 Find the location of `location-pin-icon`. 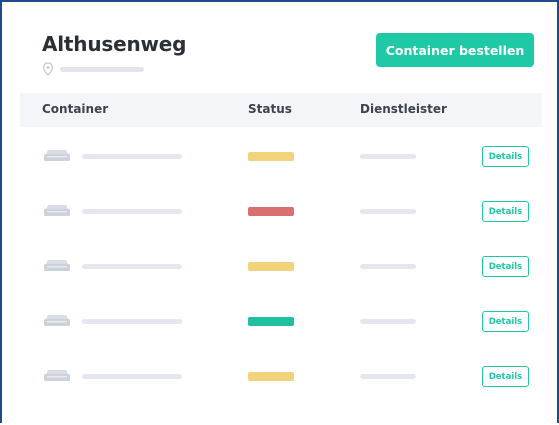

location-pin-icon is located at coordinates (48, 69).